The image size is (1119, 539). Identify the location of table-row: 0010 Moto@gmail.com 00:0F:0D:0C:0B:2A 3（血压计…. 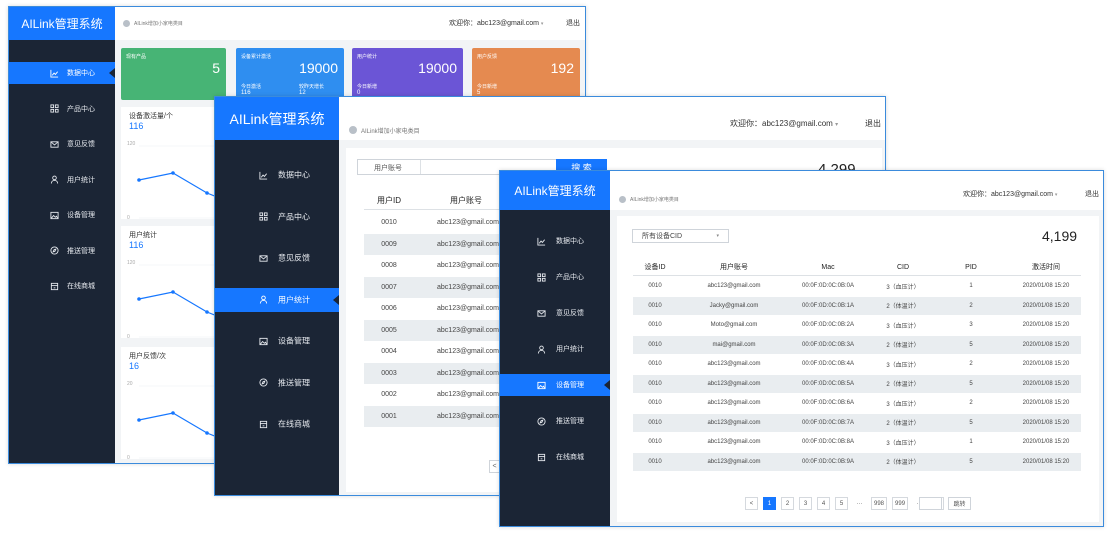
(857, 325).